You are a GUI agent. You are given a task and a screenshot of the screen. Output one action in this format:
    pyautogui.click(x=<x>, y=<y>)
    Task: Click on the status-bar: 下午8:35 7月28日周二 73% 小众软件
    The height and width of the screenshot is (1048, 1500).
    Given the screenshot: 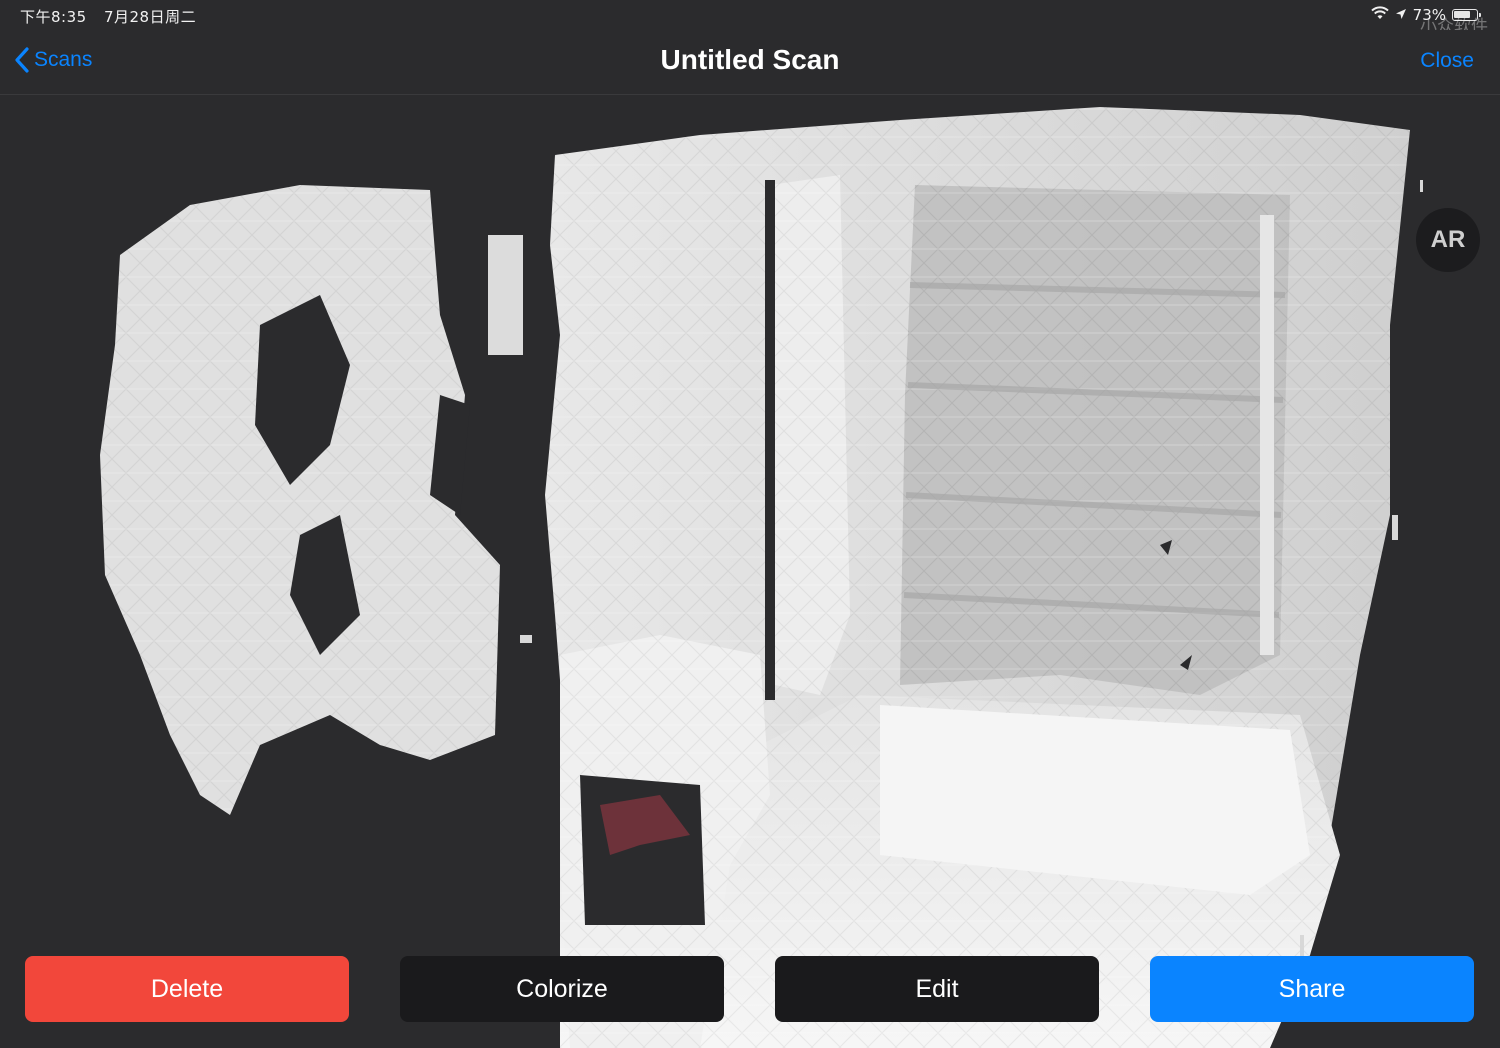 What is the action you would take?
    pyautogui.click(x=750, y=18)
    